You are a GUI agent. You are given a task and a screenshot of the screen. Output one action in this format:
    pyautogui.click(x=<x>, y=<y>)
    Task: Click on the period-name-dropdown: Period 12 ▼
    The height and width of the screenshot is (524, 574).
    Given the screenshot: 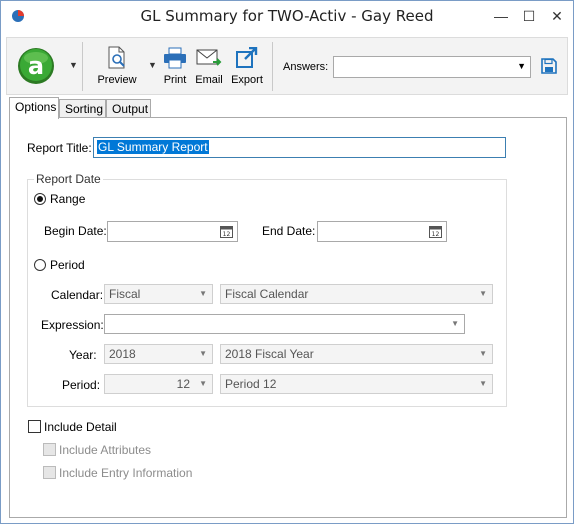 What is the action you would take?
    pyautogui.click(x=356, y=384)
    